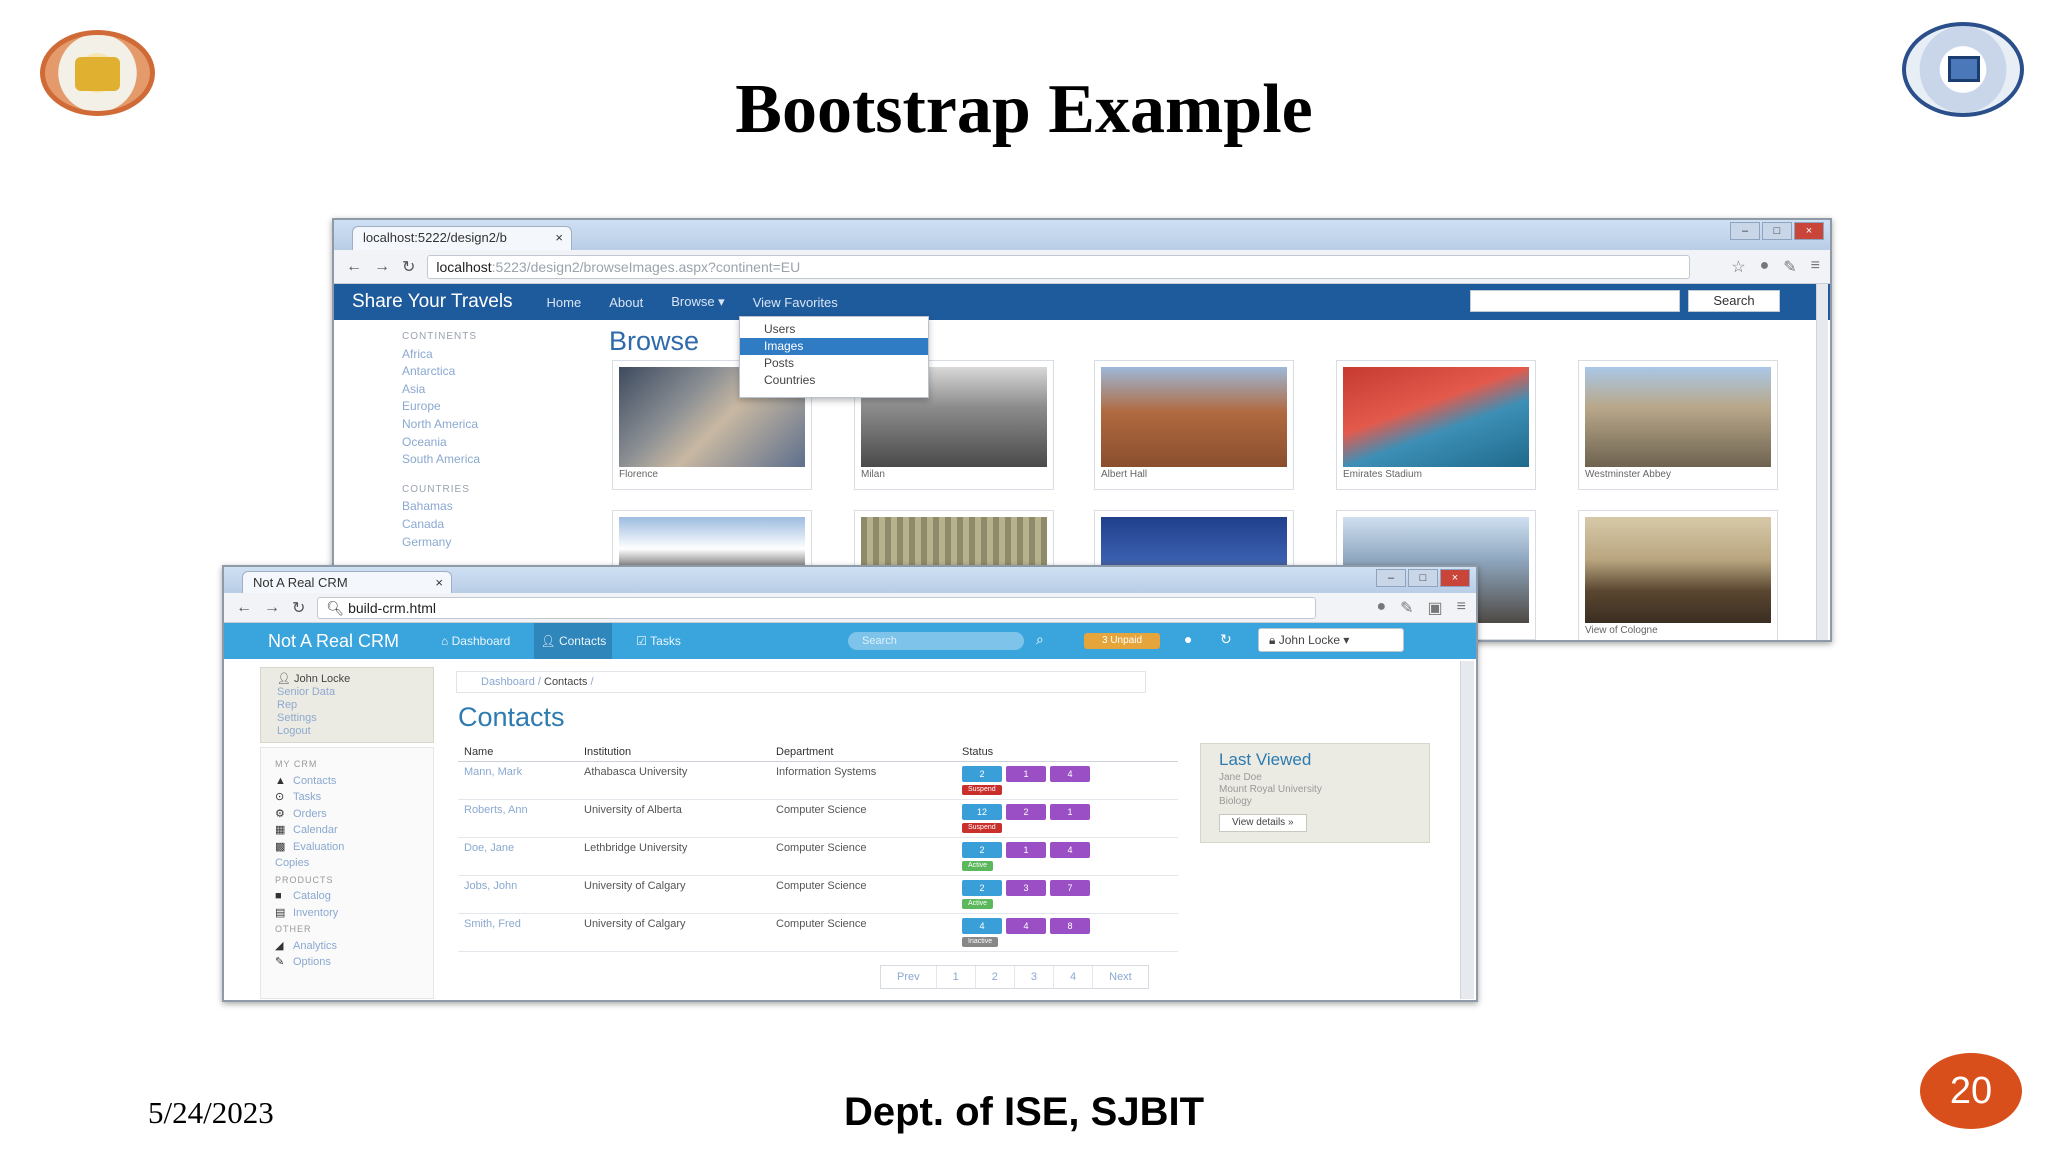 Image resolution: width=2048 pixels, height=1152 pixels. What do you see at coordinates (508, 682) in the screenshot?
I see `breadcrumb-dashboard: Dashboard` at bounding box center [508, 682].